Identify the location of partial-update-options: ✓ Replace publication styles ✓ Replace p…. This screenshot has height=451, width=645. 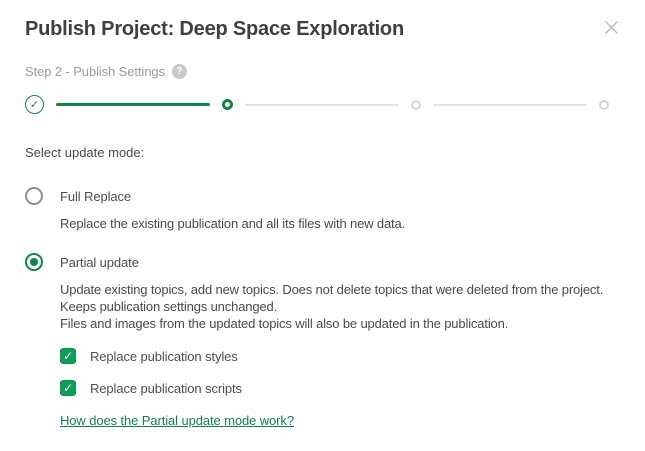
(340, 372).